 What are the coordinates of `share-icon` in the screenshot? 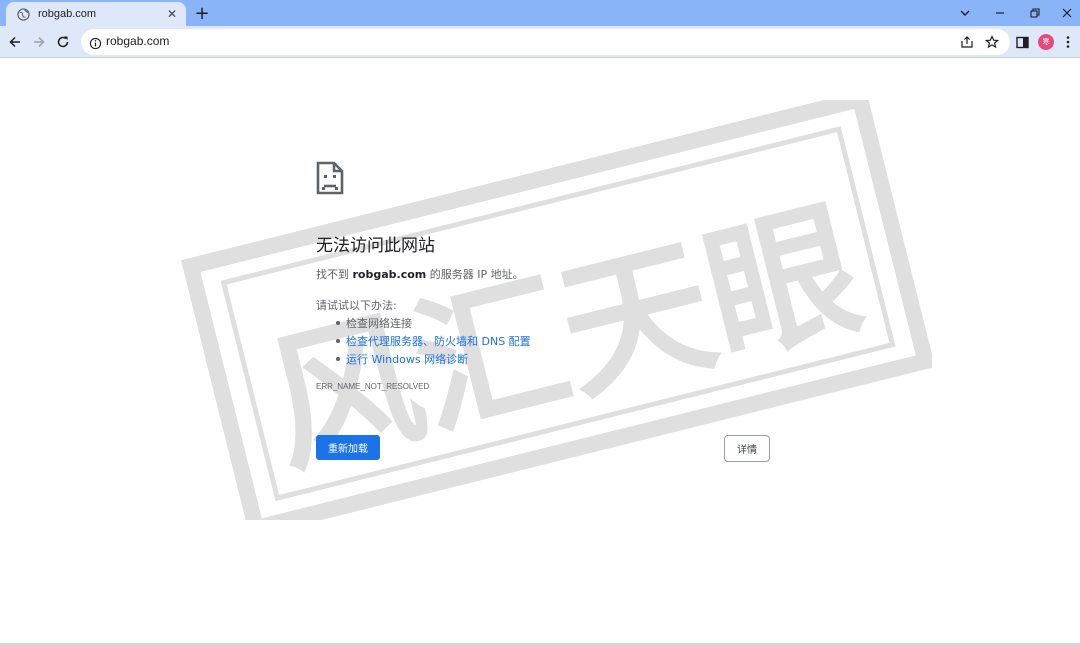 It's located at (967, 42).